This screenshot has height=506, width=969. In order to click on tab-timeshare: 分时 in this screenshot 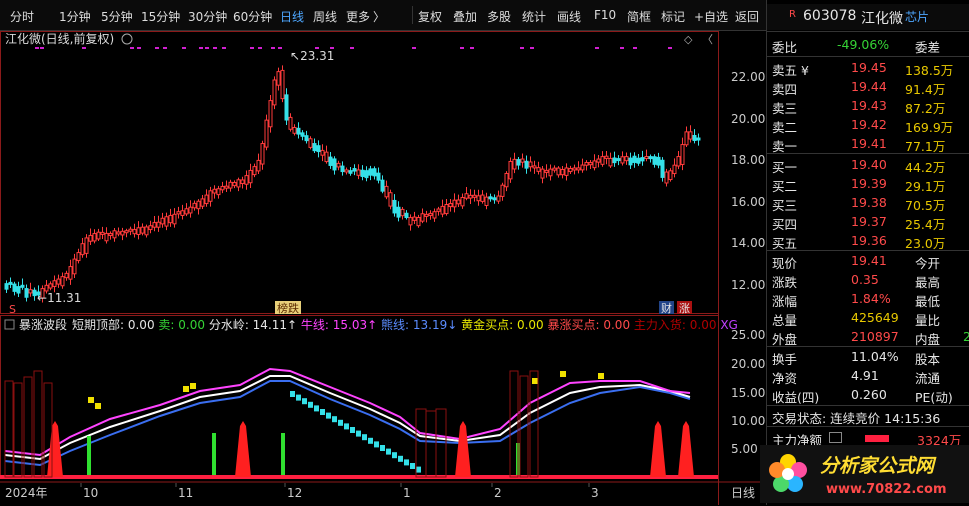, I will do `click(22, 16)`.